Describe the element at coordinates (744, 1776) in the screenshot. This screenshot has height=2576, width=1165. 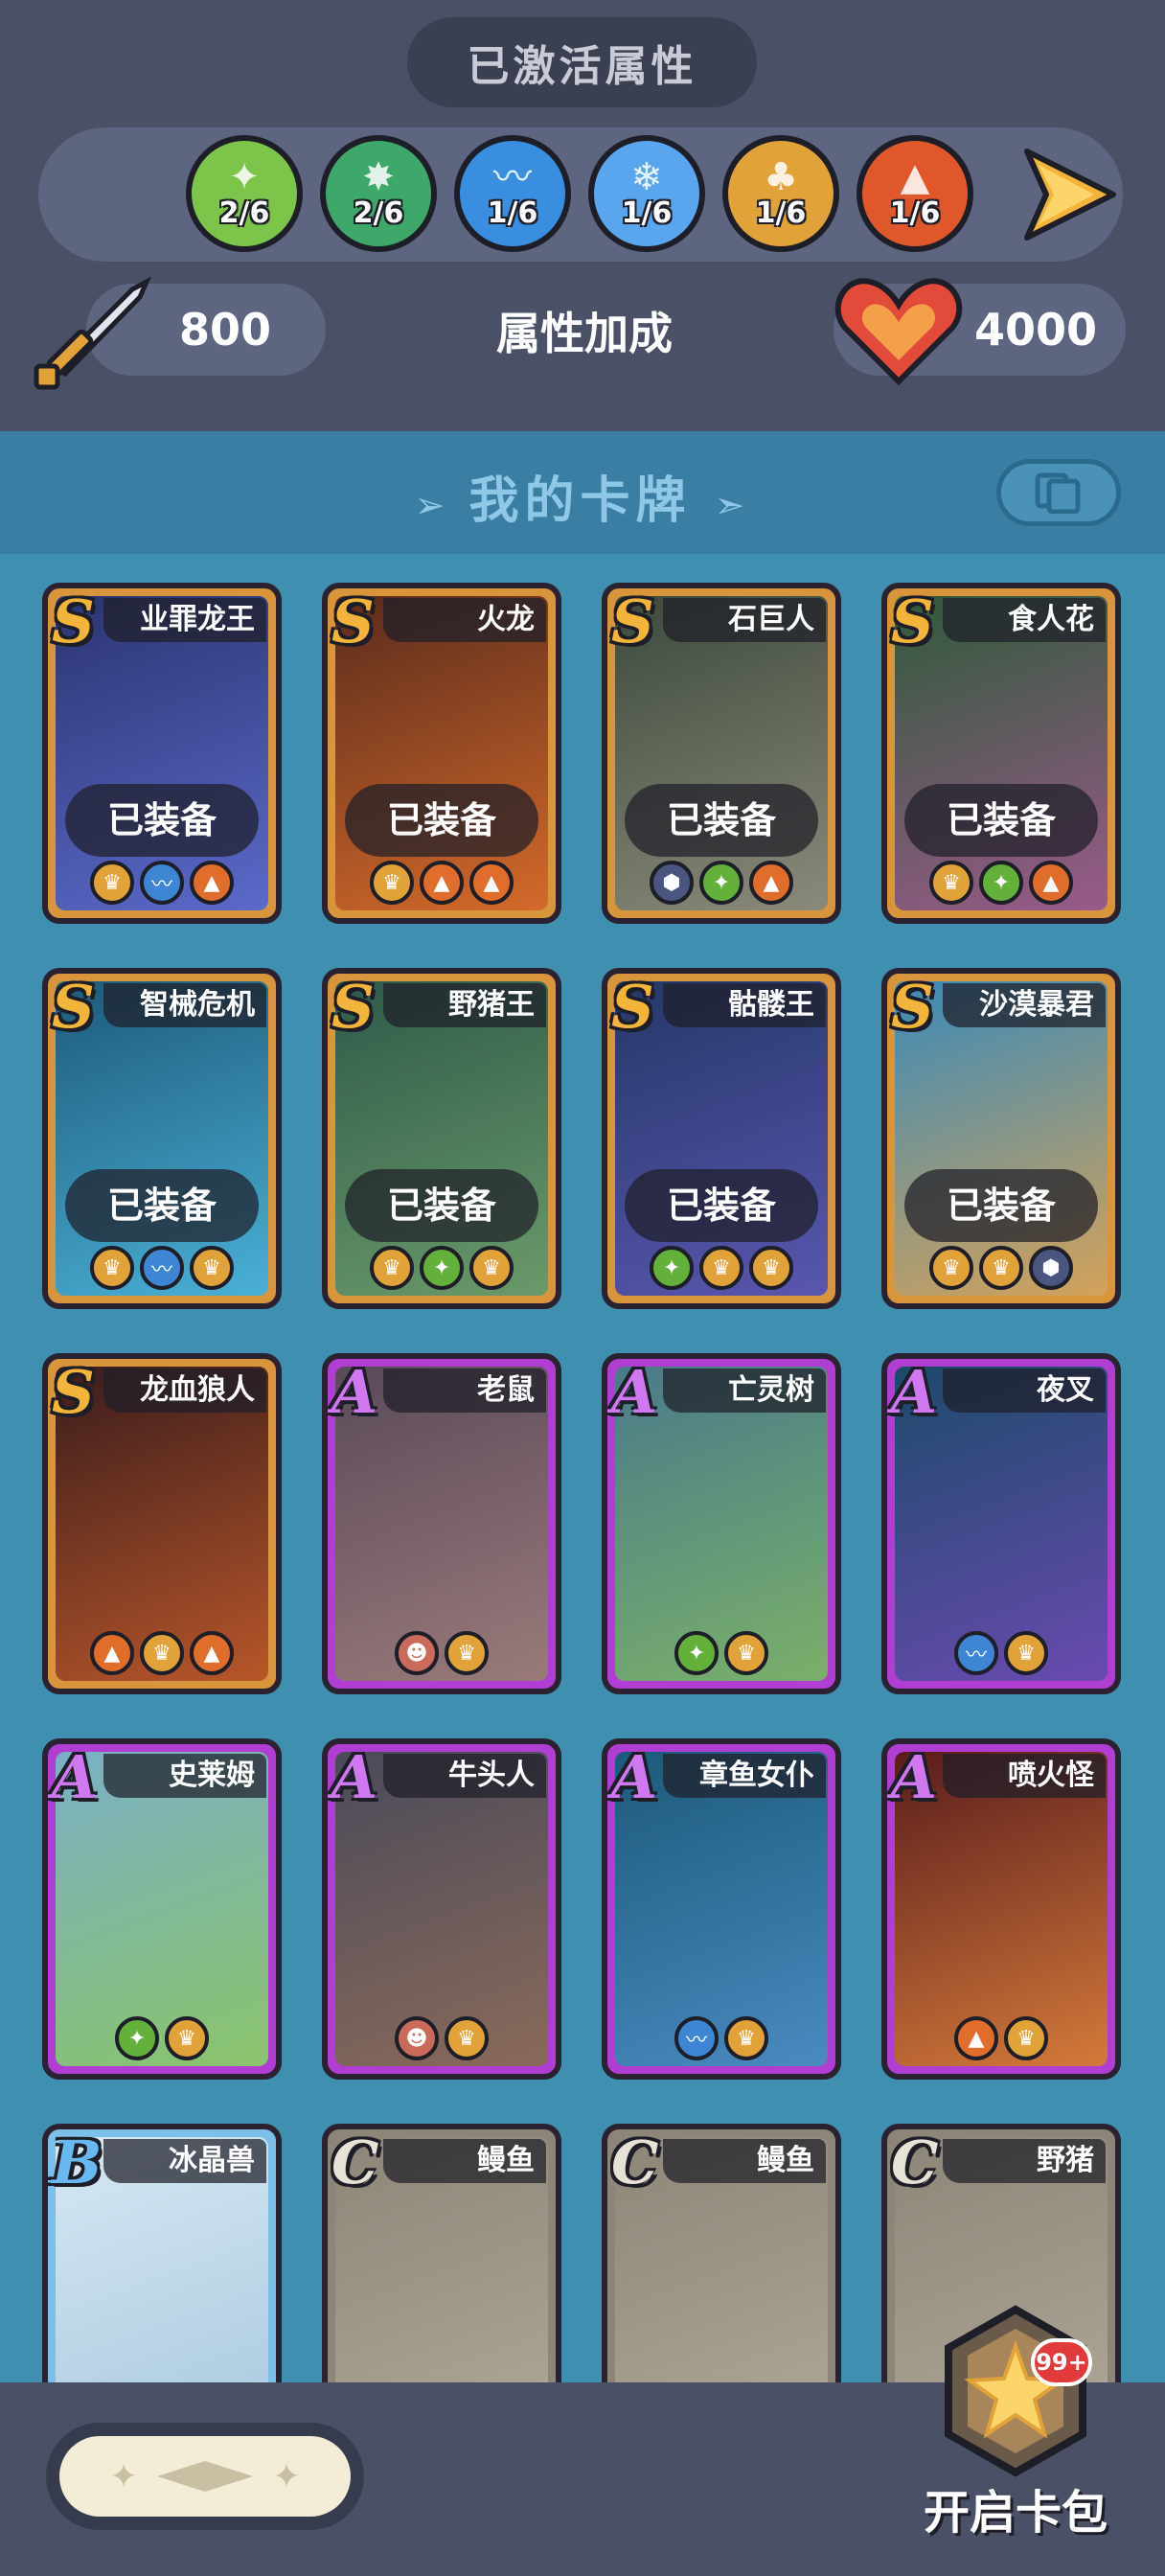
I see `card-name: 章鱼女仆` at that location.